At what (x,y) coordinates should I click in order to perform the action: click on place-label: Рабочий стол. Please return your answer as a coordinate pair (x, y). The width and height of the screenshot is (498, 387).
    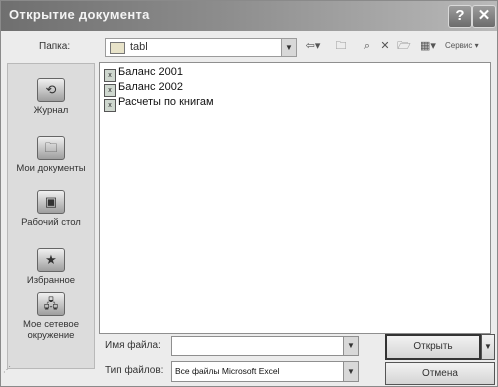
    Looking at the image, I should click on (51, 222).